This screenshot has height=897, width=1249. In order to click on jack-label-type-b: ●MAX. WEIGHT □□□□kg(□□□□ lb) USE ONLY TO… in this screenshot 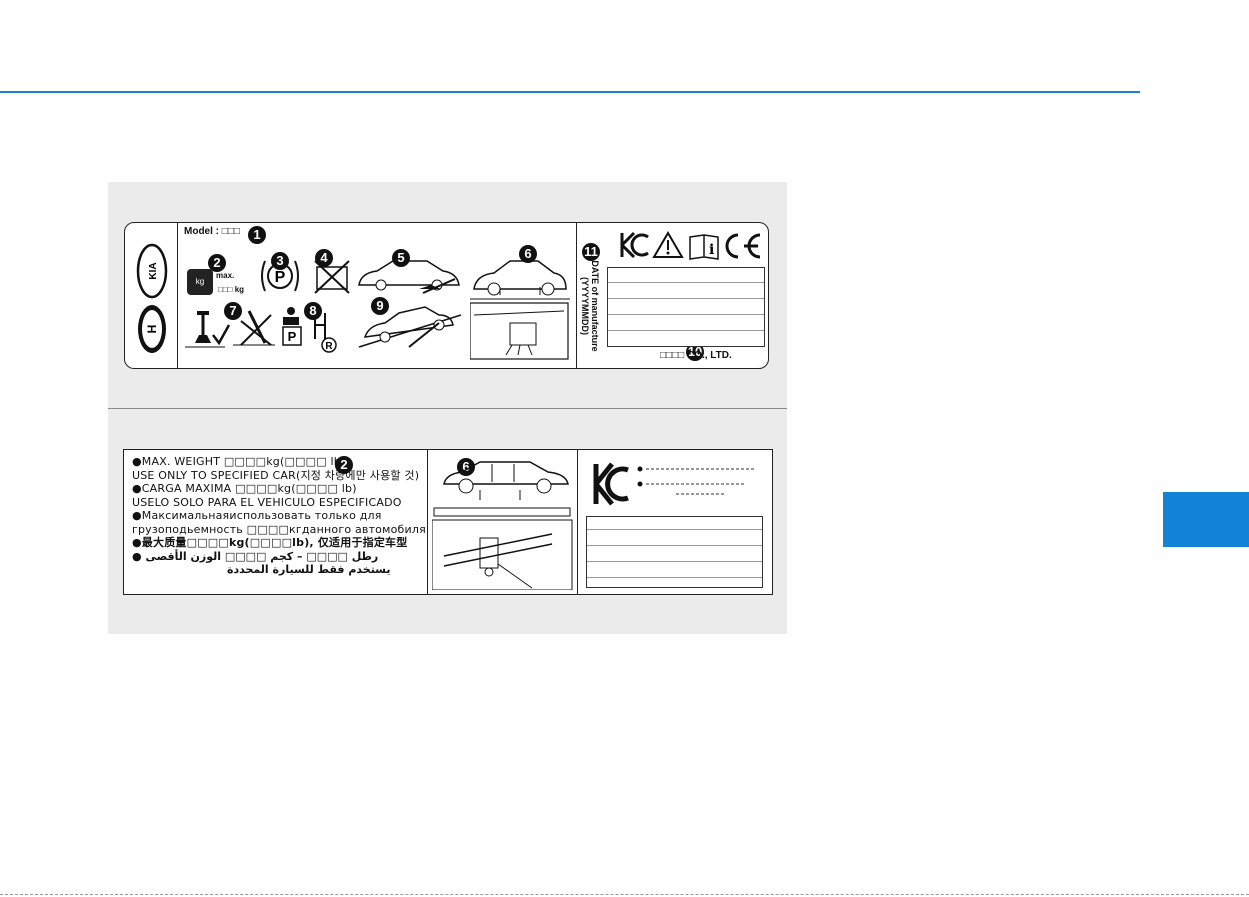, I will do `click(448, 522)`.